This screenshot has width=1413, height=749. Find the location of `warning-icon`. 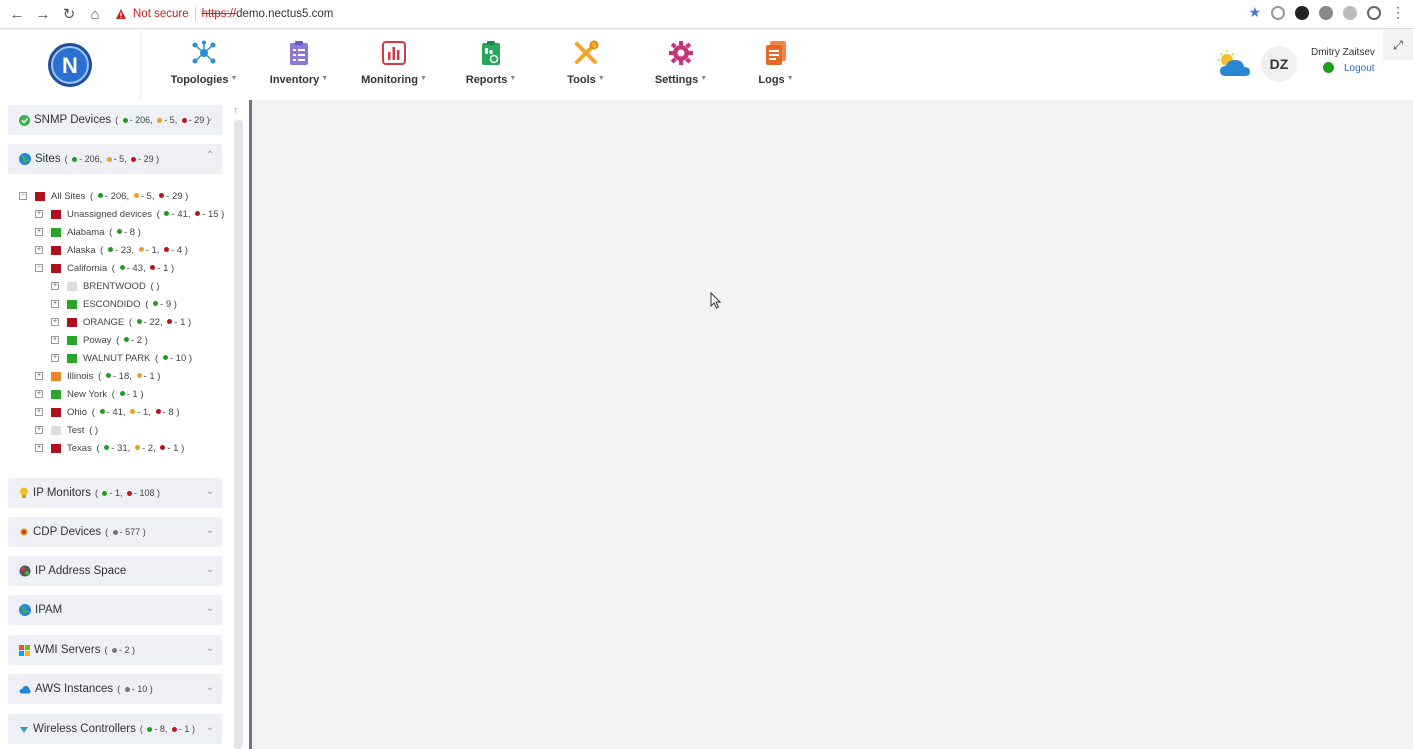

warning-icon is located at coordinates (121, 14).